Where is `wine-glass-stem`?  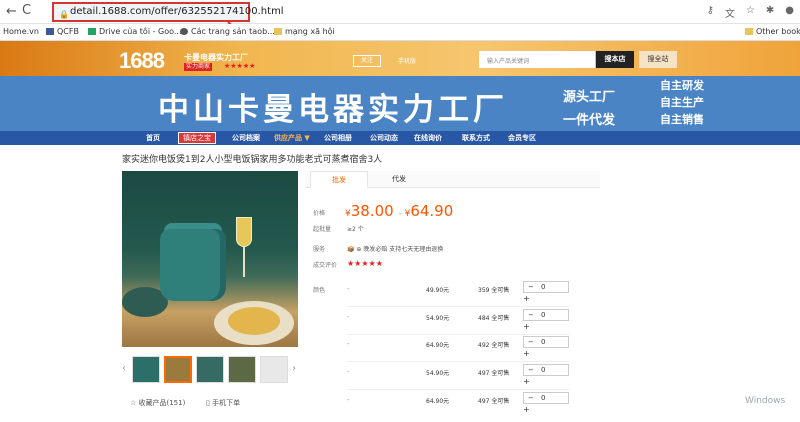 wine-glass-stem is located at coordinates (244, 262).